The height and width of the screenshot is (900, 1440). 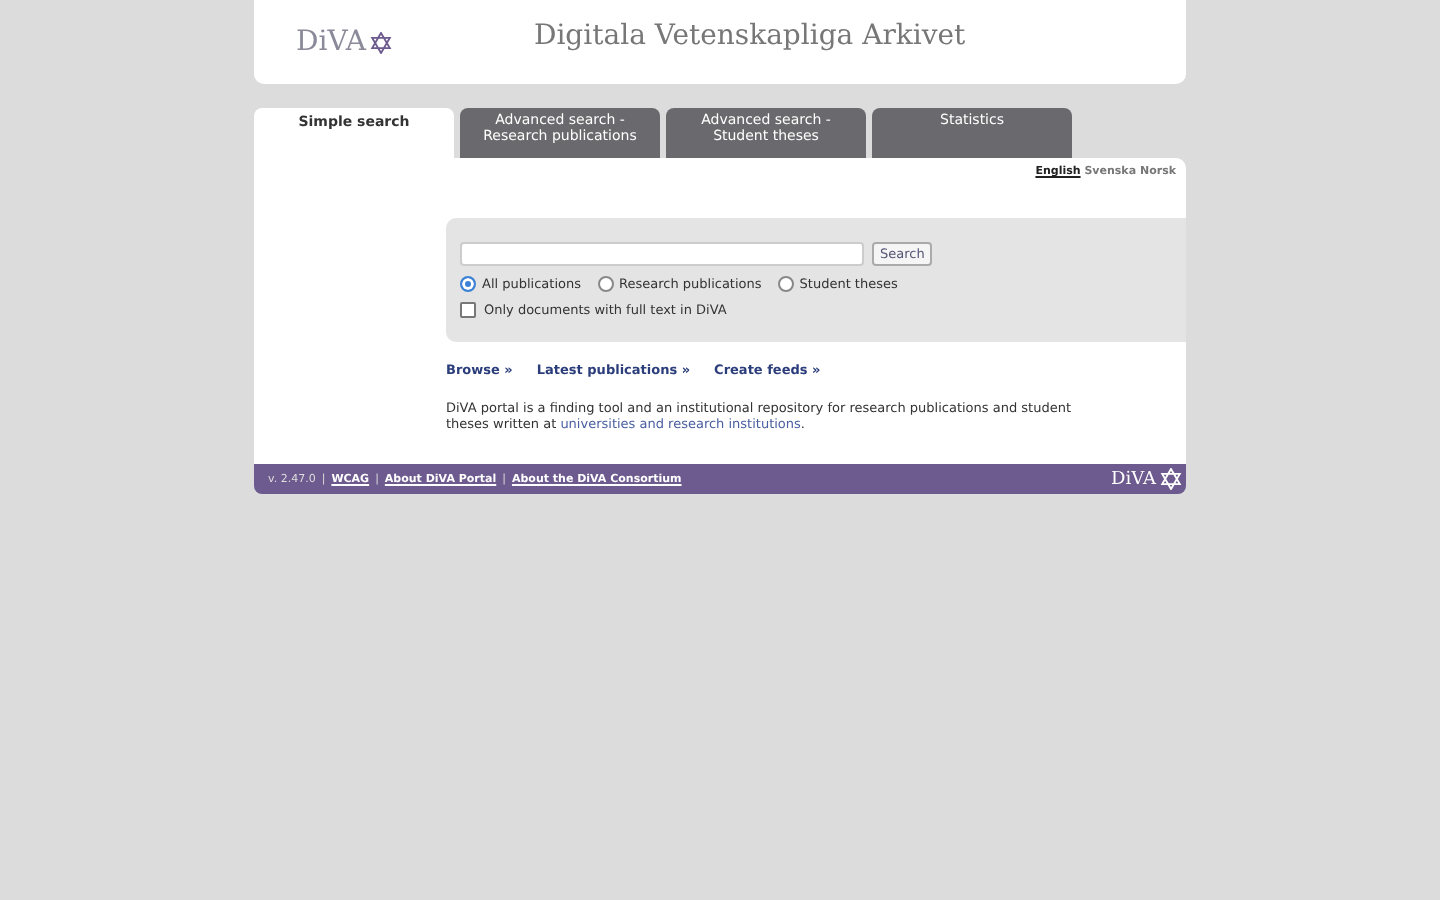 I want to click on search-field, so click(x=662, y=254).